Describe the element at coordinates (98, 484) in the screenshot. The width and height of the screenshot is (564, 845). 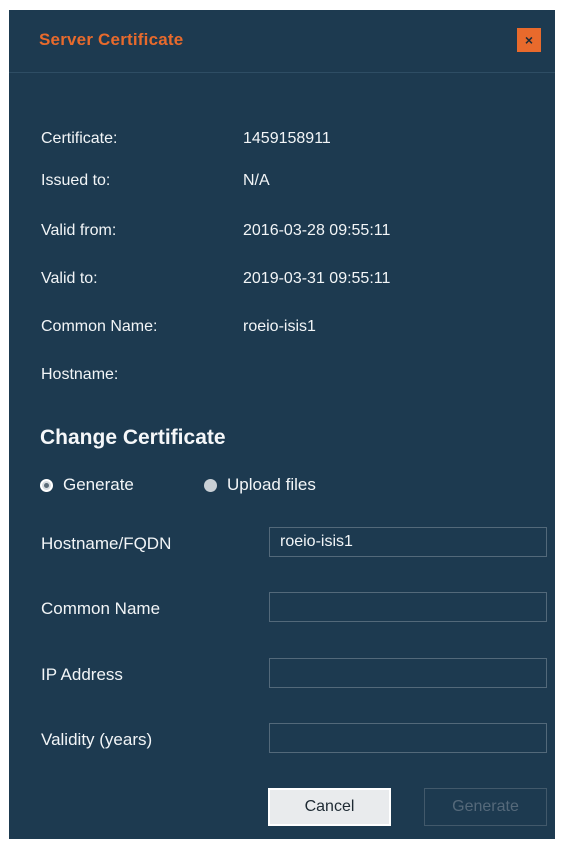
I see `generate-radio-label: Generate` at that location.